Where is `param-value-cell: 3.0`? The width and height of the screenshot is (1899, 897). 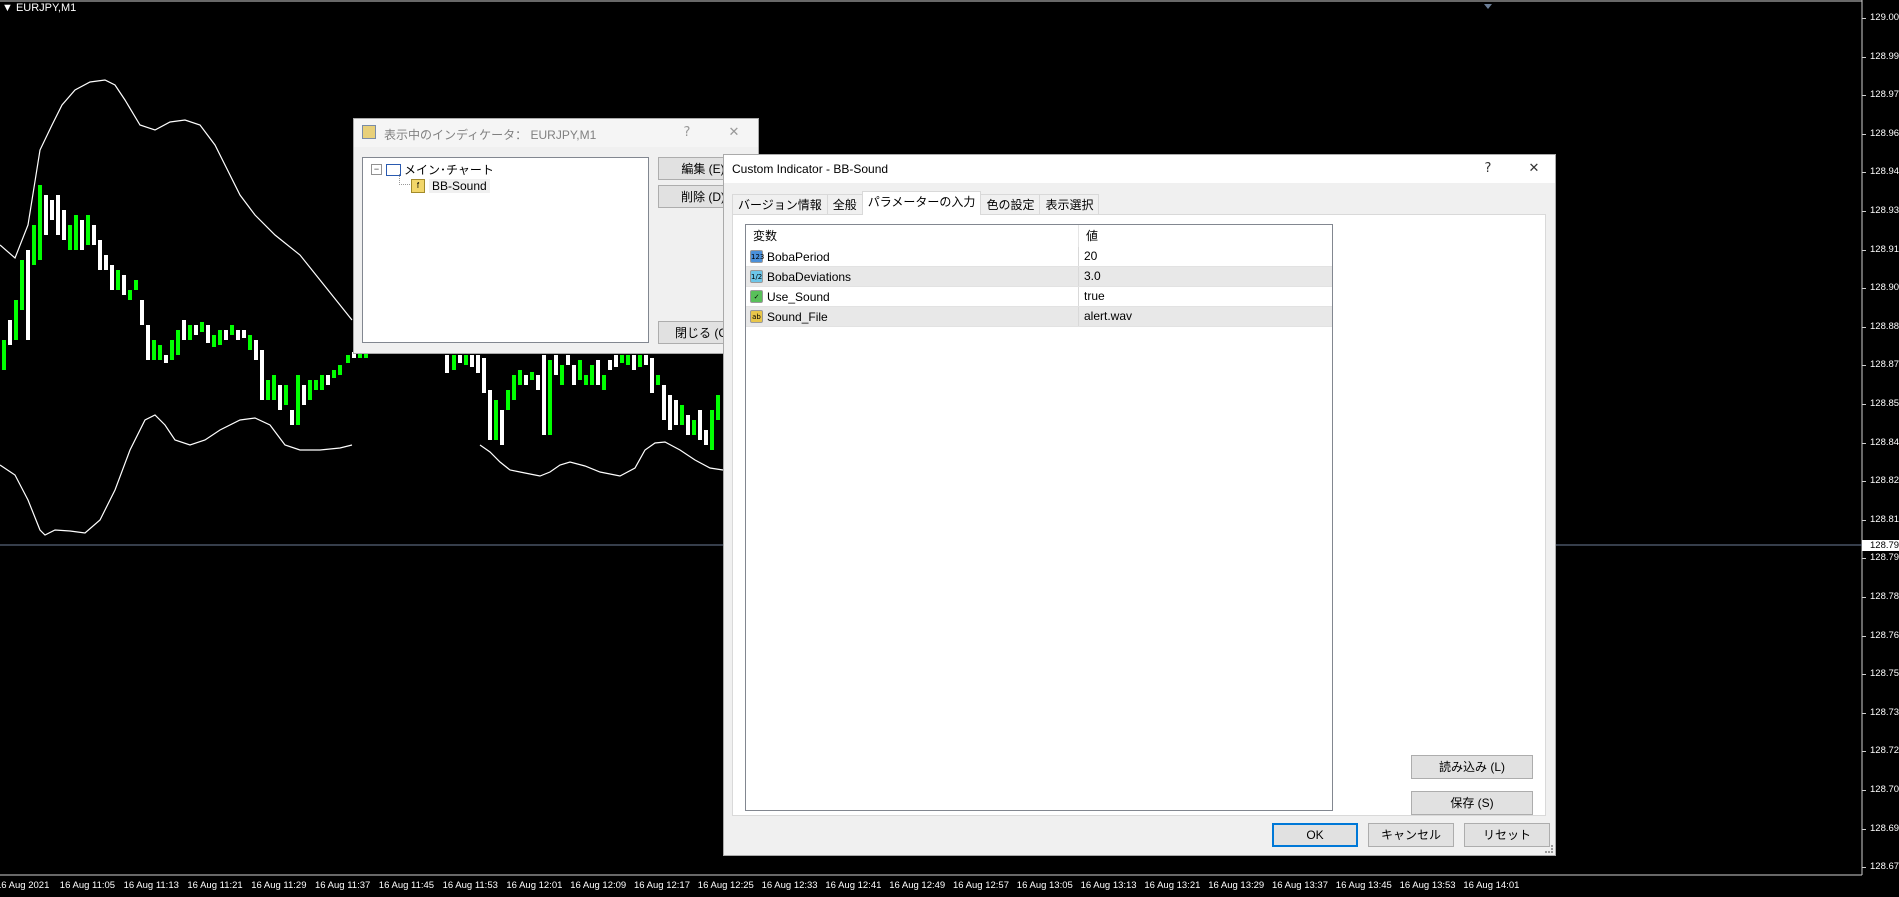 param-value-cell: 3.0 is located at coordinates (1205, 276).